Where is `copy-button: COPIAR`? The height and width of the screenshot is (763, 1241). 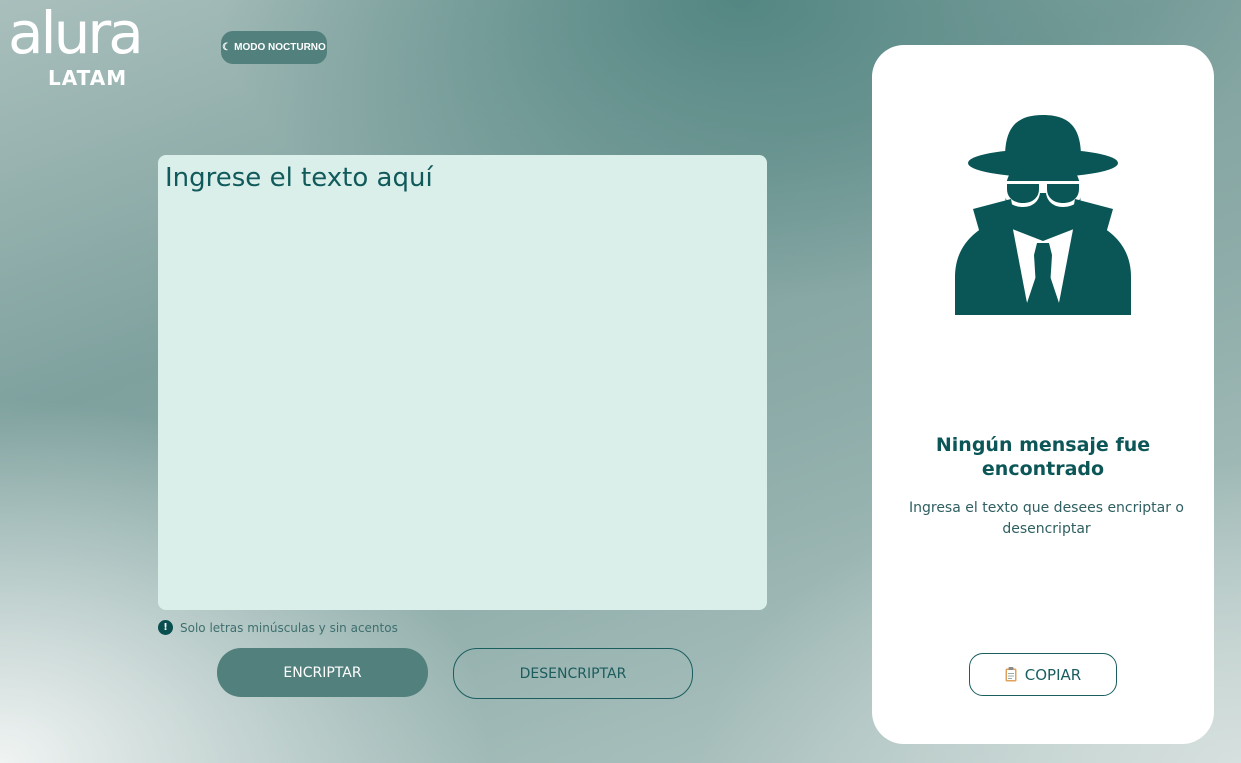 copy-button: COPIAR is located at coordinates (1043, 674).